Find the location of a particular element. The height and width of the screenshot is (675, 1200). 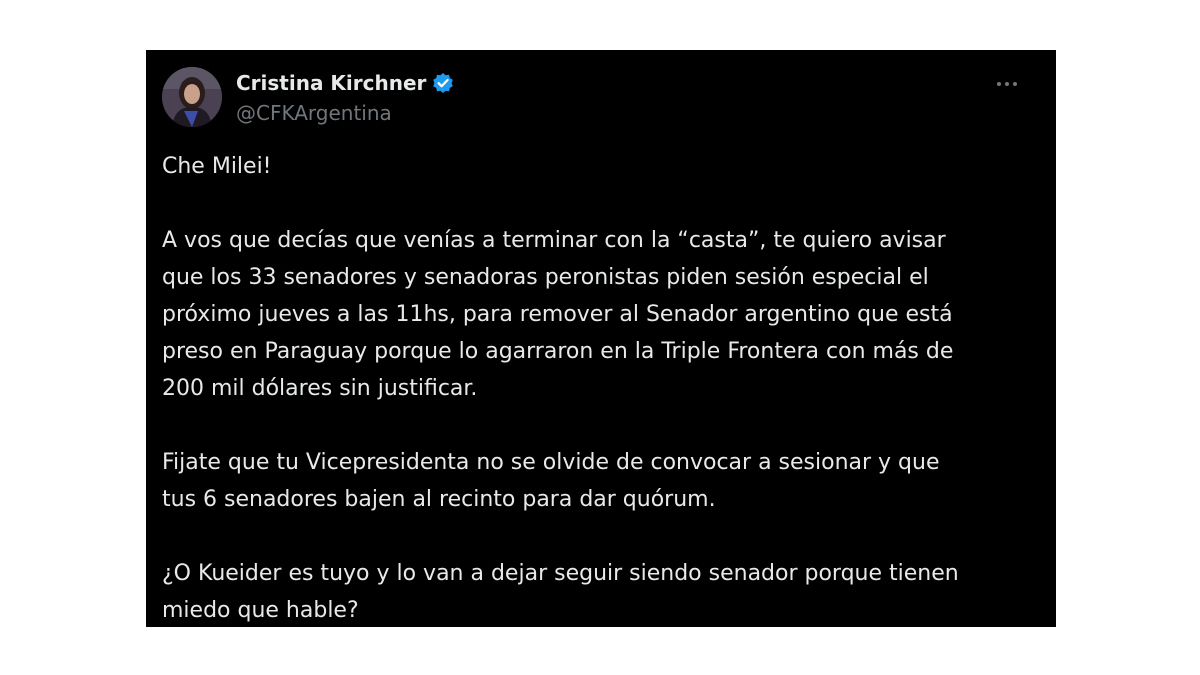

verified-badge-icon is located at coordinates (443, 83).